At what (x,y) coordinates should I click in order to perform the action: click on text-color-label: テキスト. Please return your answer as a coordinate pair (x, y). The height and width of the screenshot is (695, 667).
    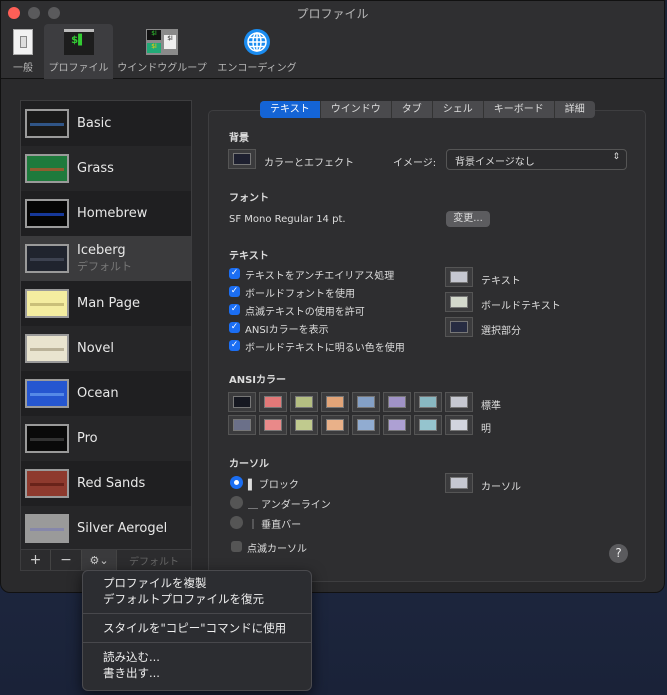
    Looking at the image, I should click on (501, 281).